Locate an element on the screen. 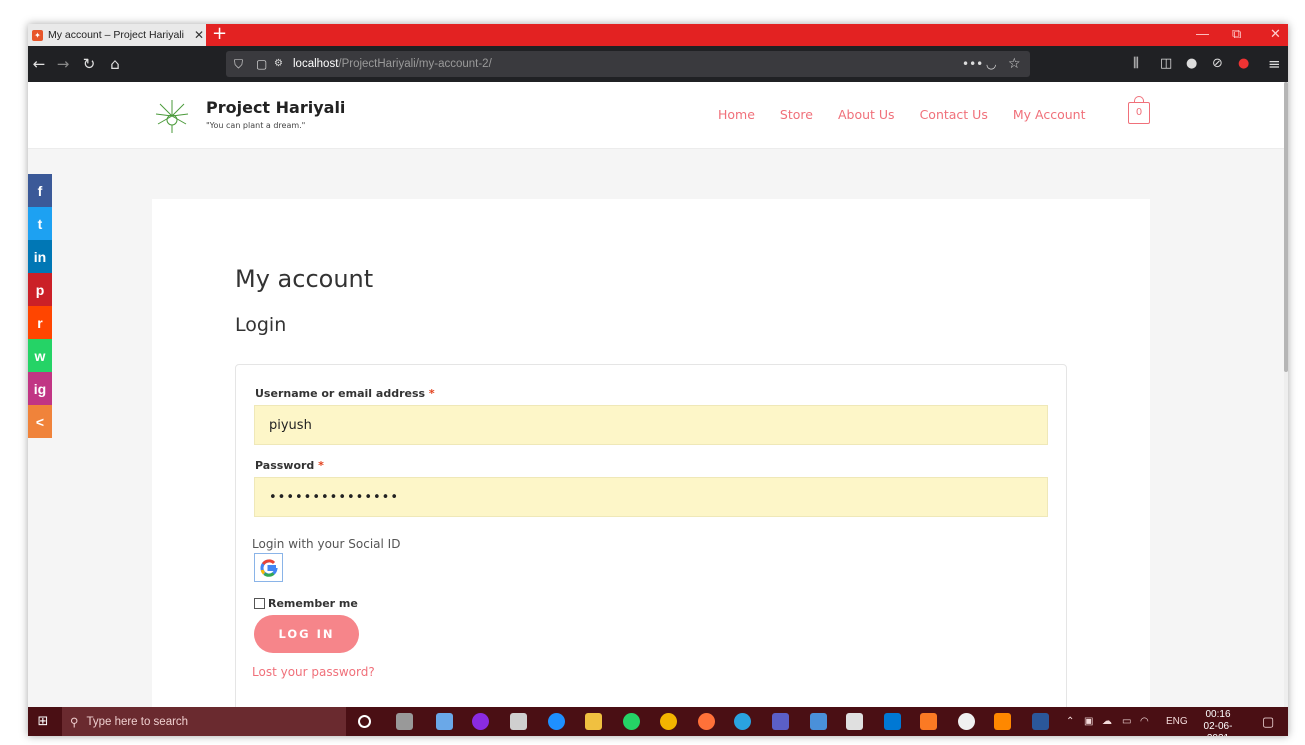 The height and width of the screenshot is (745, 1305). vscode-icon is located at coordinates (892, 721).